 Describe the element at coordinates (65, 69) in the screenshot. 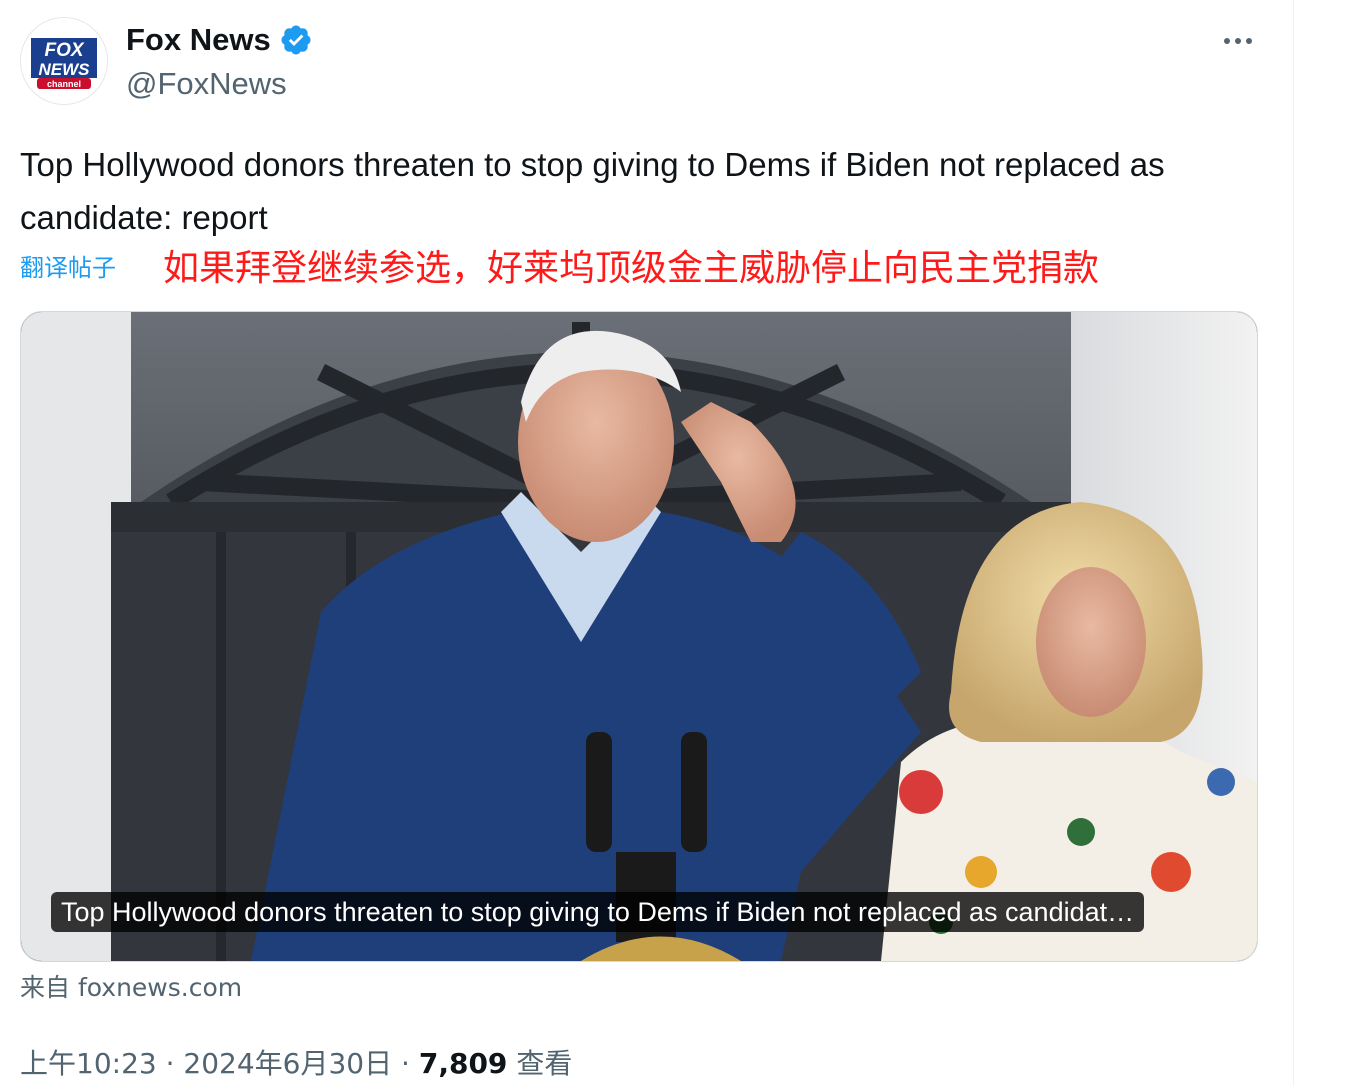

I see `svg-text: NEWS` at that location.